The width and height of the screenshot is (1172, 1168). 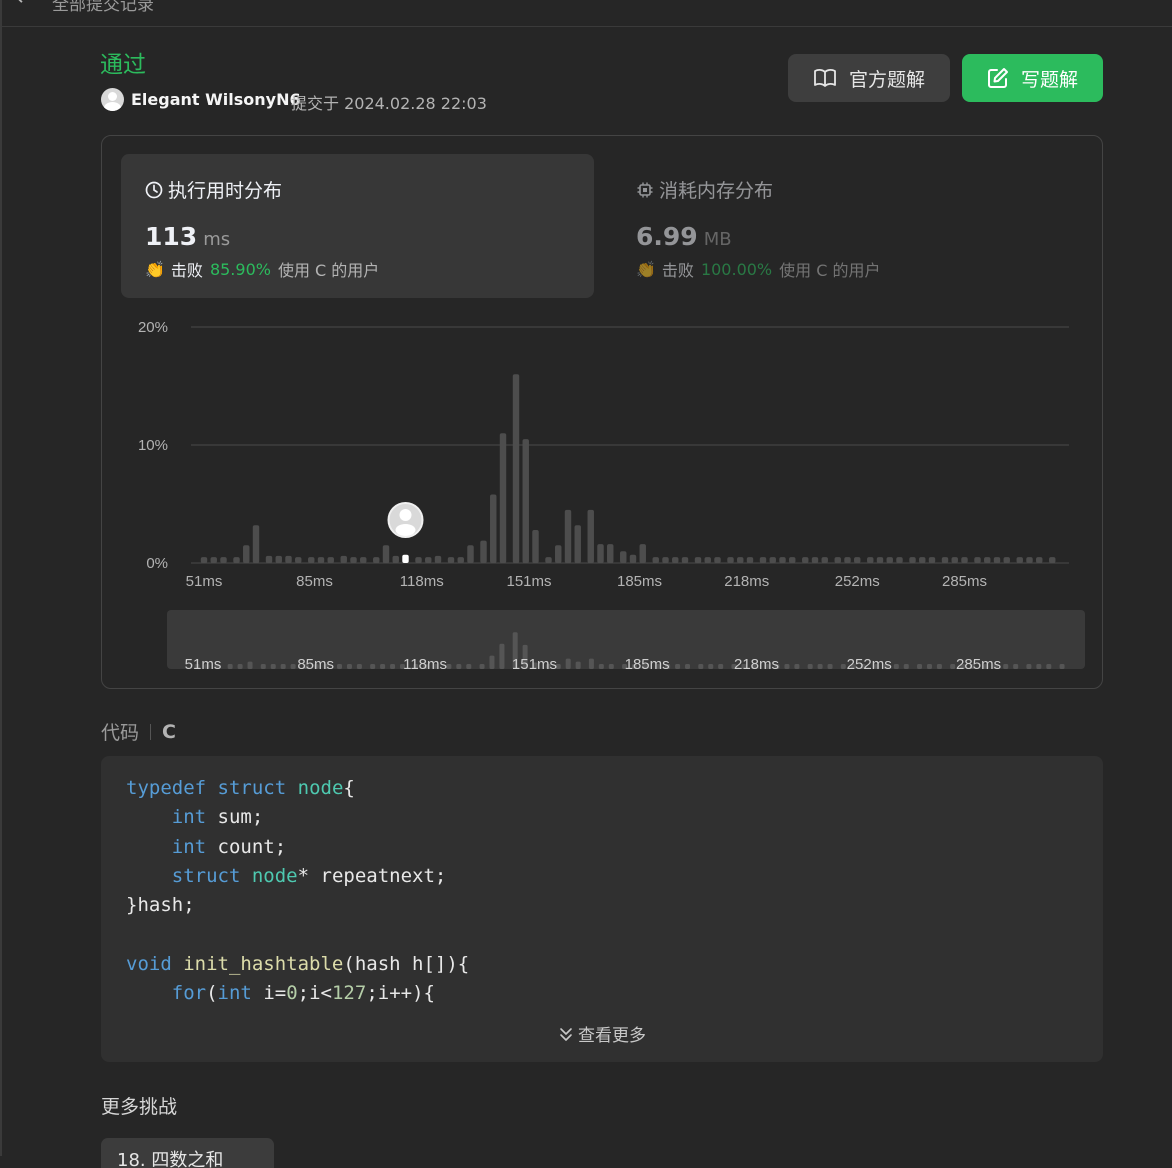 What do you see at coordinates (389, 103) in the screenshot?
I see `submission-time: 提交于 2024.02.28 22:03` at bounding box center [389, 103].